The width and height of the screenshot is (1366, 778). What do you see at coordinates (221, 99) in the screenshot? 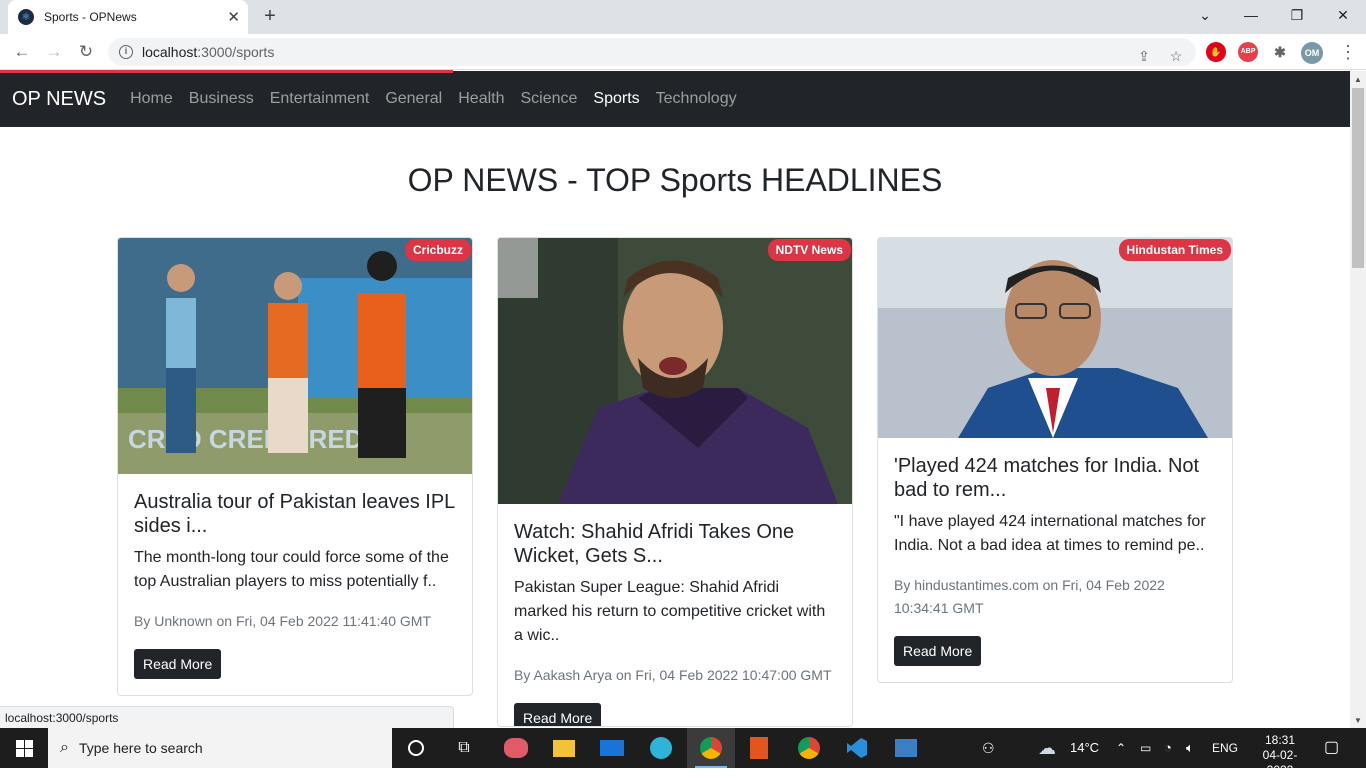
I see `nav-link-business: Business` at bounding box center [221, 99].